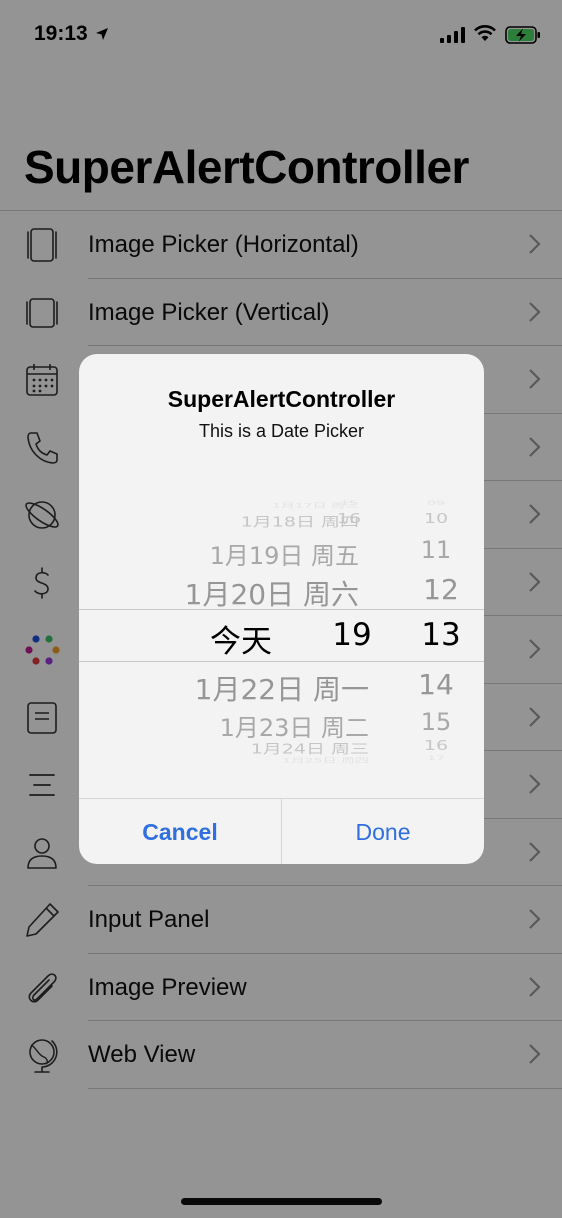 The image size is (562, 1218). What do you see at coordinates (349, 502) in the screenshot?
I see `picker-hour-cell: 15` at bounding box center [349, 502].